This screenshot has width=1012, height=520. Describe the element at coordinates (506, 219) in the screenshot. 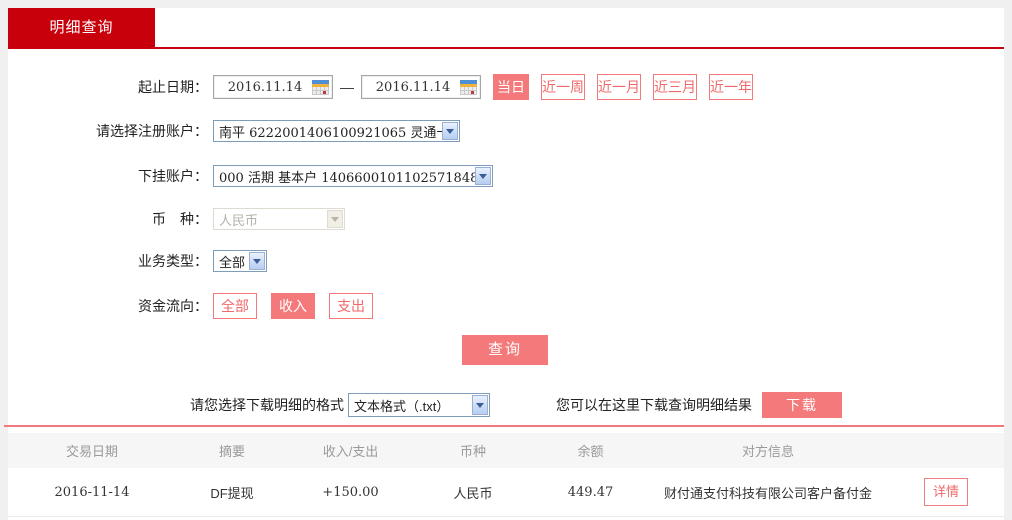

I see `currency-row: 币 种： 人民币` at that location.